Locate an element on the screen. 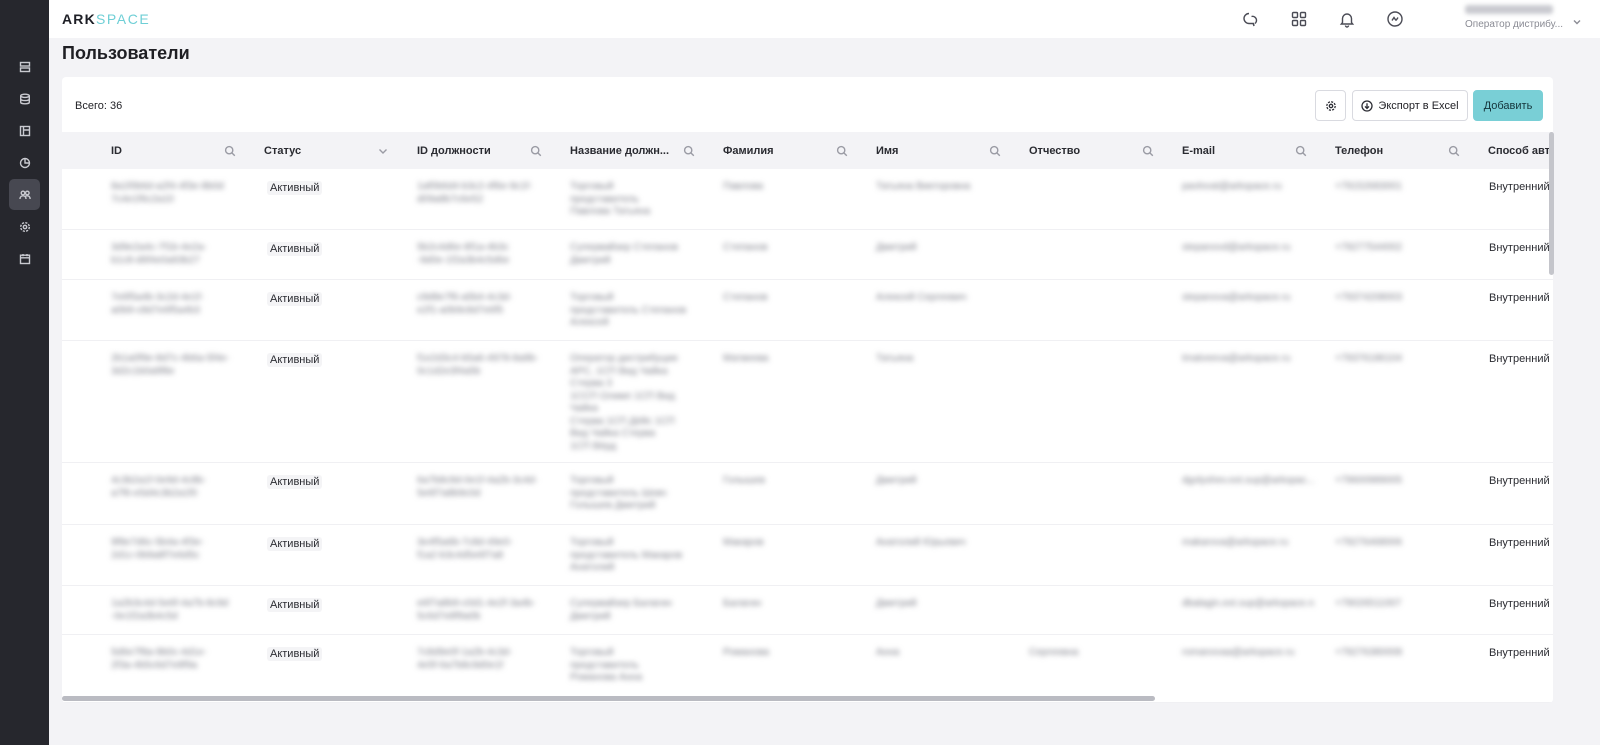 This screenshot has height=745, width=1600. apps-button is located at coordinates (1299, 19).